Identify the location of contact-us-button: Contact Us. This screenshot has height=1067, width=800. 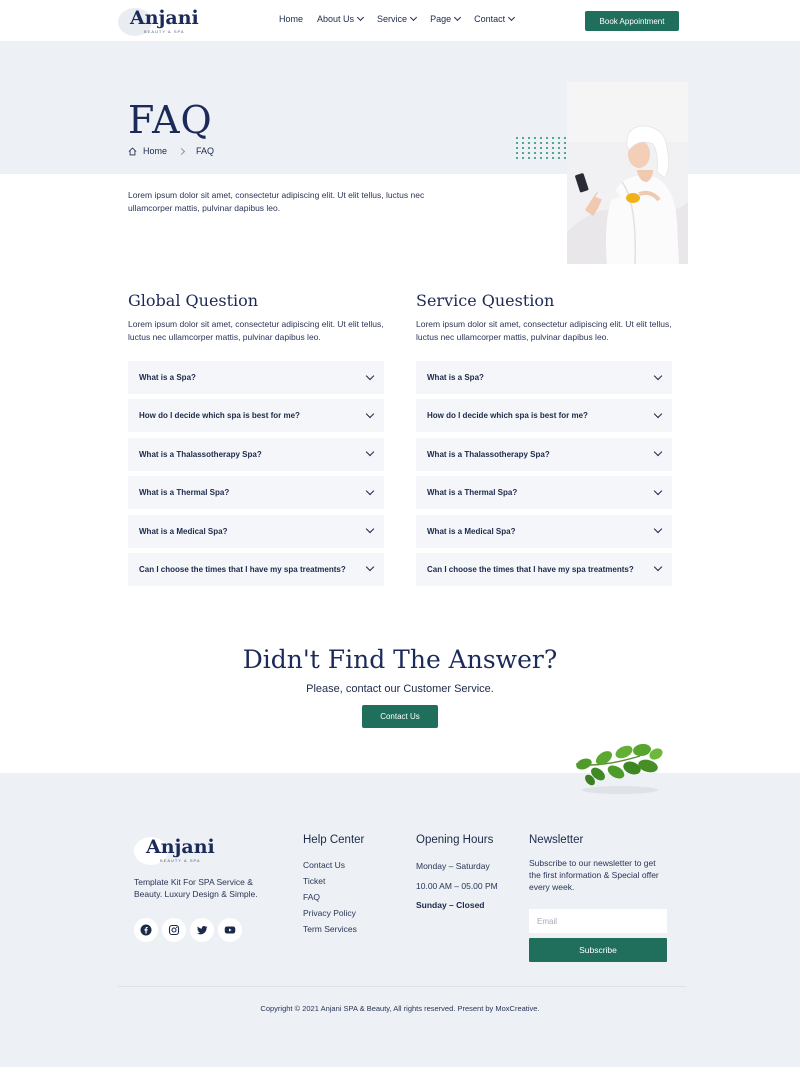
(400, 716).